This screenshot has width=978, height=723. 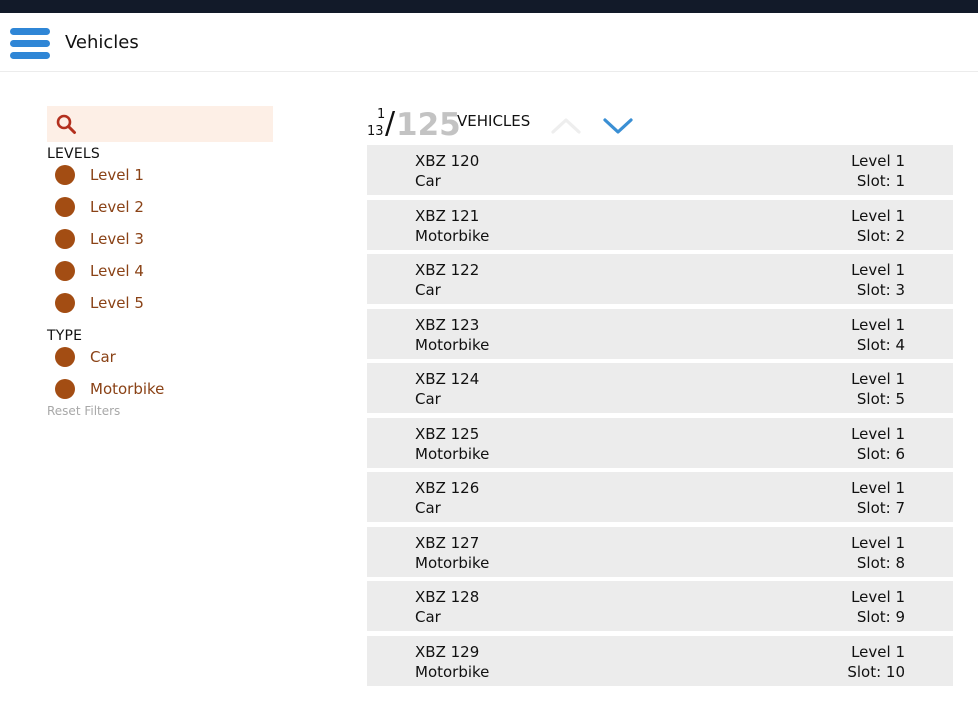 What do you see at coordinates (880, 617) in the screenshot?
I see `vehicle-slot: Slot: 9` at bounding box center [880, 617].